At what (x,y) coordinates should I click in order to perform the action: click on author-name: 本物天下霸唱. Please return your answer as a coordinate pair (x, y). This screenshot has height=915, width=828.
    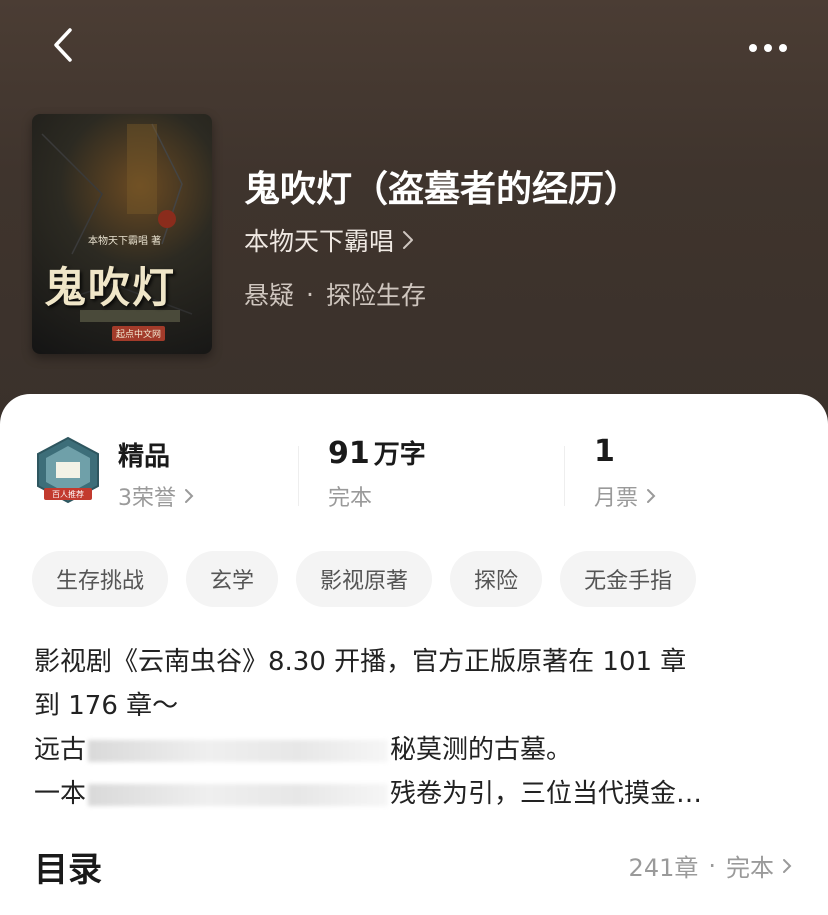
    Looking at the image, I should click on (319, 241).